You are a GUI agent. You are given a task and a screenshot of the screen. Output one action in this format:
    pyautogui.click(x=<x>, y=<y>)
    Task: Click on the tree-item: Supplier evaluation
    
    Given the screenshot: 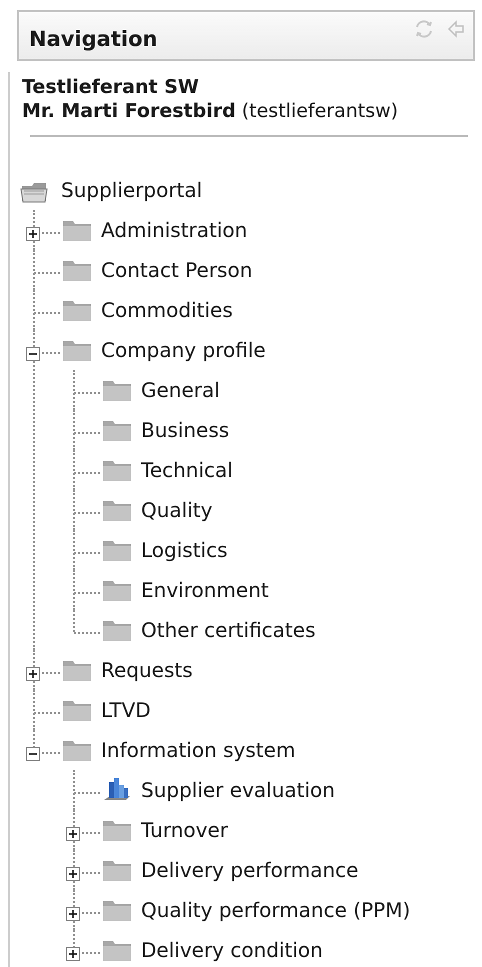 What is the action you would take?
    pyautogui.click(x=238, y=790)
    